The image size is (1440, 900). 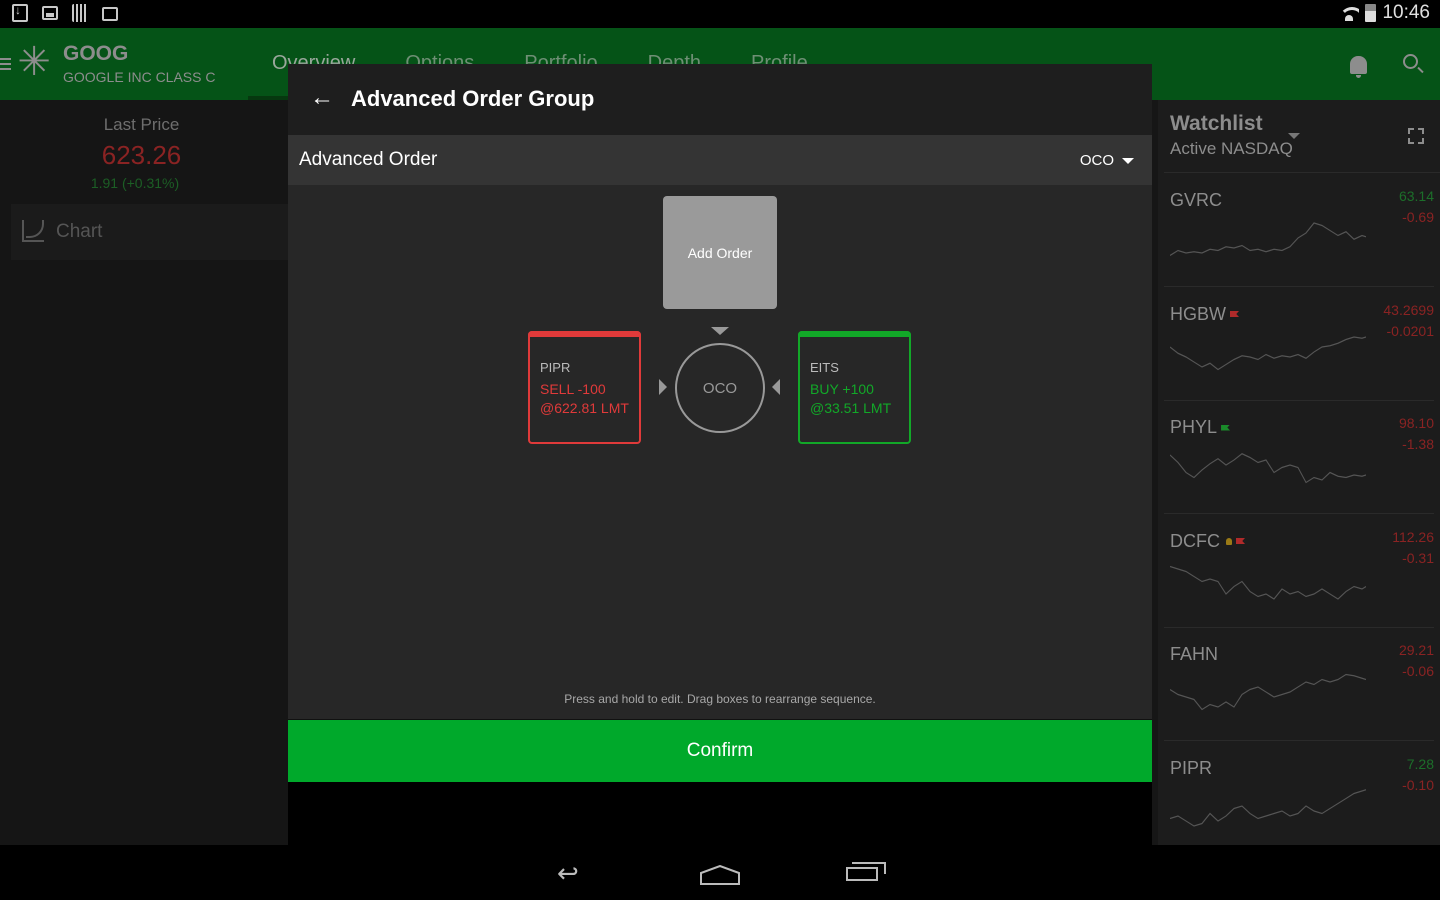 I want to click on watchlist-price: 63.14, so click(x=1416, y=196).